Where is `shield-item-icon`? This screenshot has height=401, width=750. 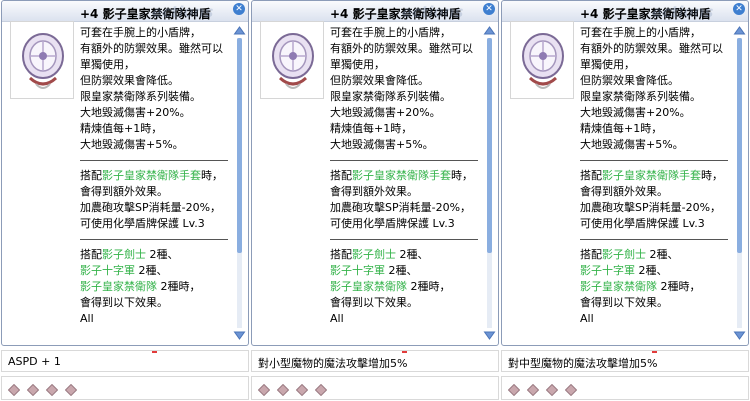
shield-item-icon is located at coordinates (43, 61).